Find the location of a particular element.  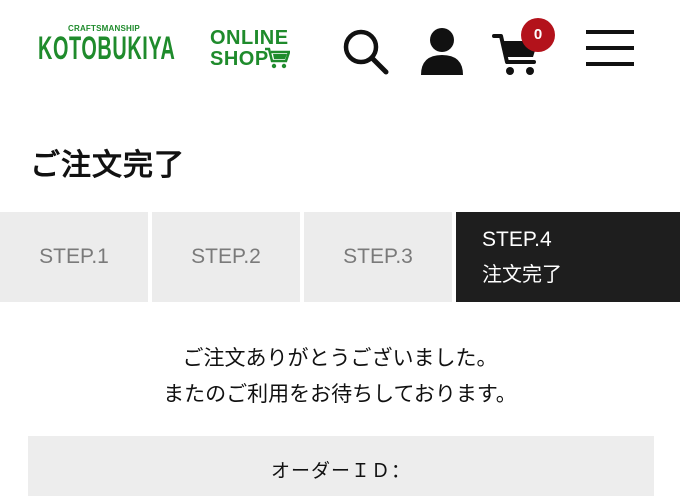

step-1-label: STEP.1 is located at coordinates (74, 256).